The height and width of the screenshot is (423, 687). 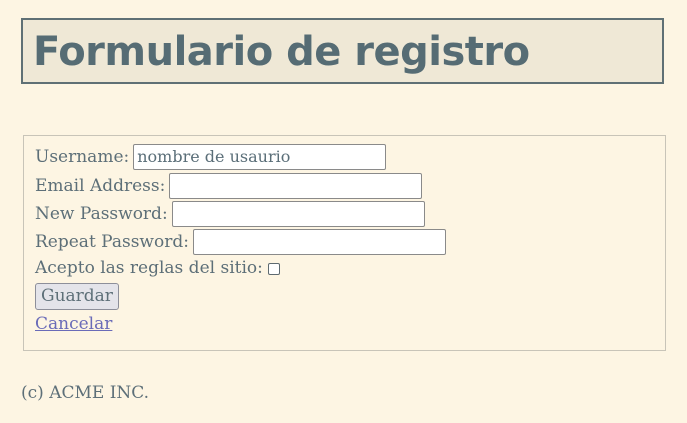 What do you see at coordinates (77, 296) in the screenshot?
I see `save-button: Guardar` at bounding box center [77, 296].